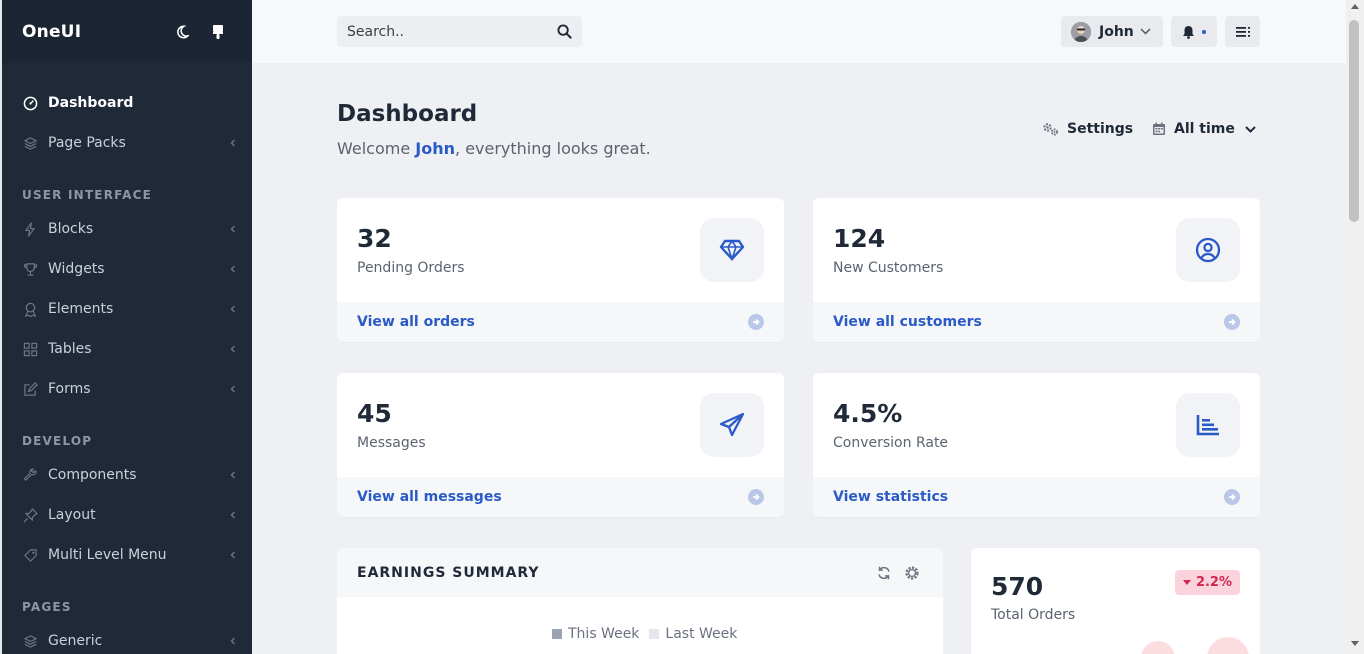 This screenshot has width=1364, height=654. I want to click on sidebar-item-label: Blocks, so click(71, 229).